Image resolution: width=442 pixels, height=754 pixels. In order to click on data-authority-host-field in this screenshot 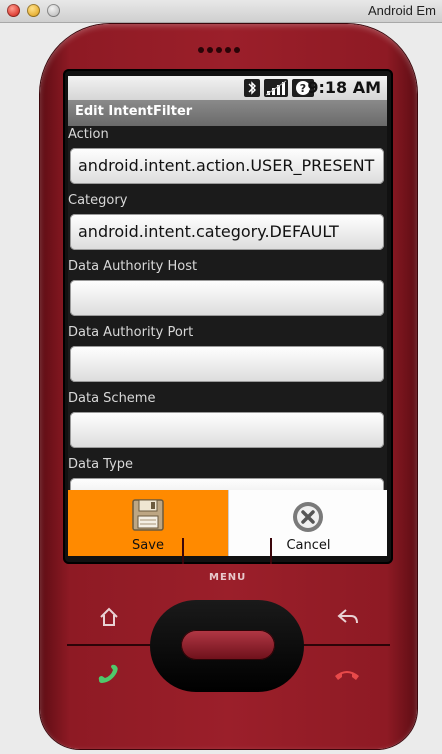, I will do `click(227, 298)`.